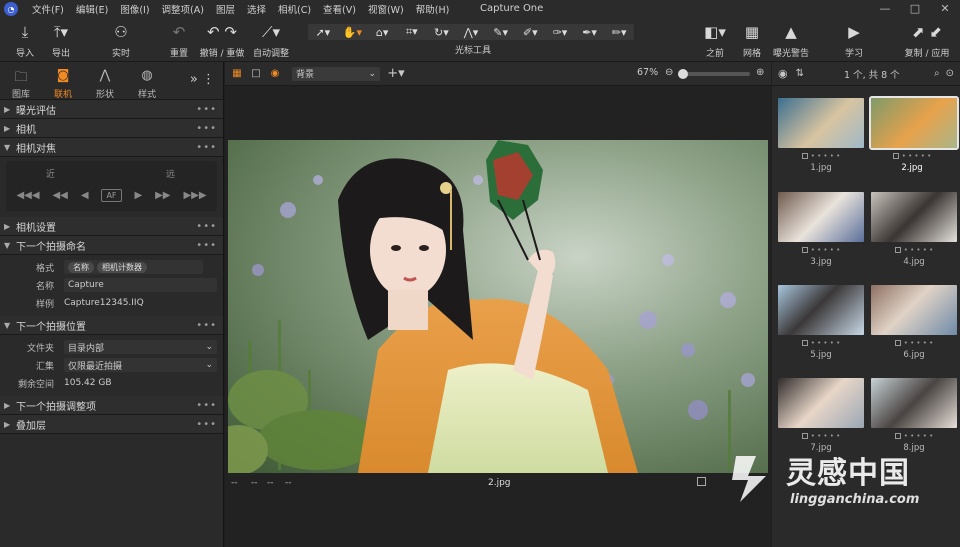 The image size is (960, 547). What do you see at coordinates (222, 54) in the screenshot?
I see `undo-redo-label: 撤销 / 重做` at bounding box center [222, 54].